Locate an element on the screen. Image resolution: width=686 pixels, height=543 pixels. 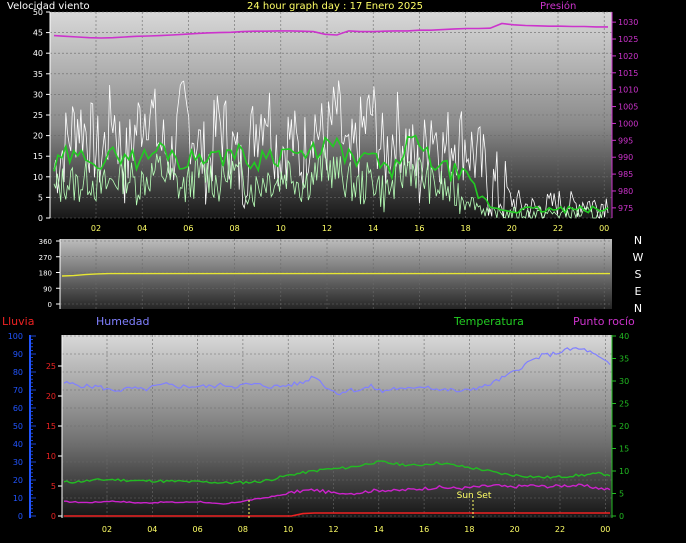
rain-y-tick-label: 0 is located at coordinates (53, 516).